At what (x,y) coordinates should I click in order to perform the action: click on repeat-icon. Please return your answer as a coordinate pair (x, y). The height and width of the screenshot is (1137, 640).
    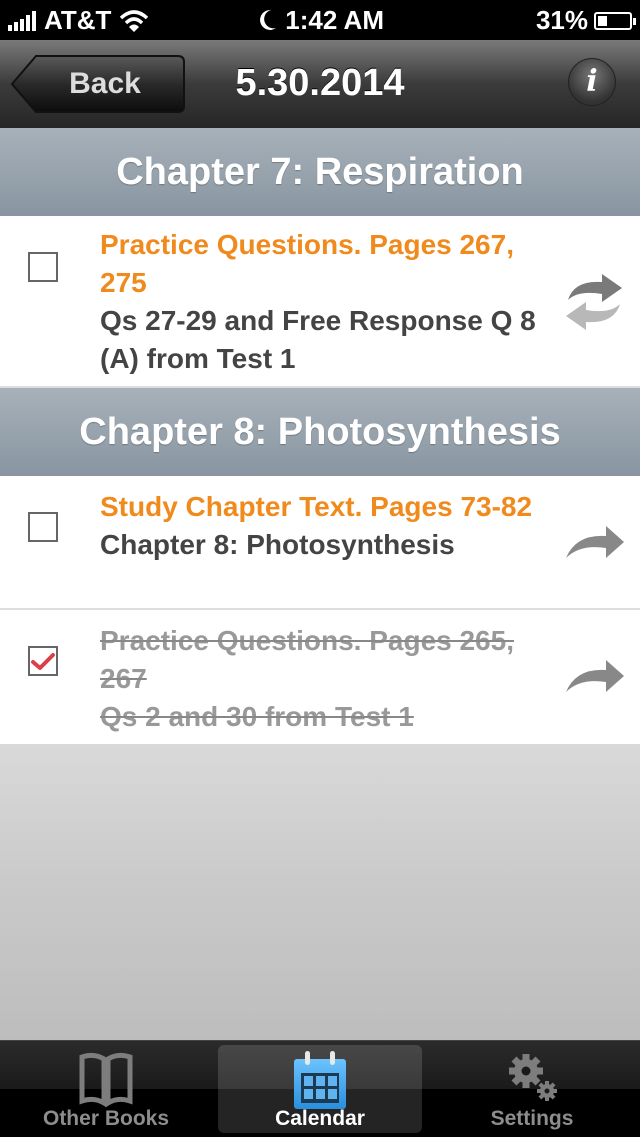
    Looking at the image, I should click on (594, 302).